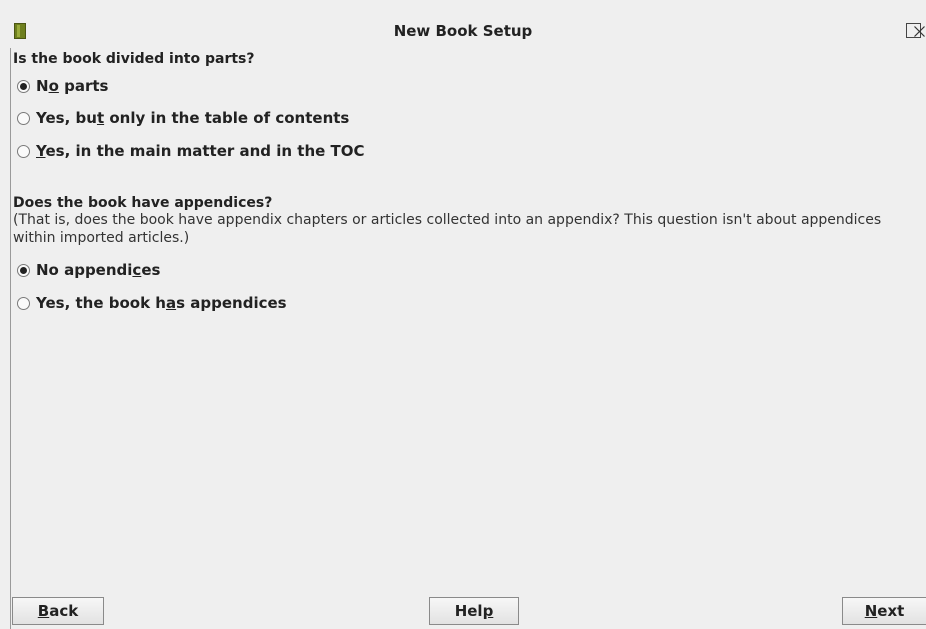 The image size is (926, 629). I want to click on radio-label-no-parts: No parts, so click(72, 86).